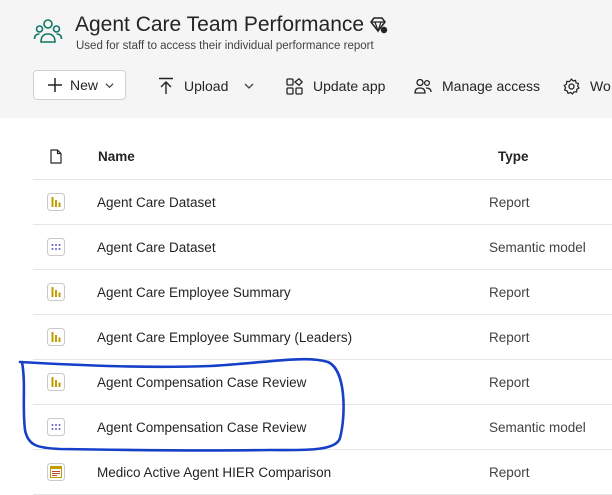 This screenshot has height=495, width=612. I want to click on update-app-button: Update app, so click(335, 86).